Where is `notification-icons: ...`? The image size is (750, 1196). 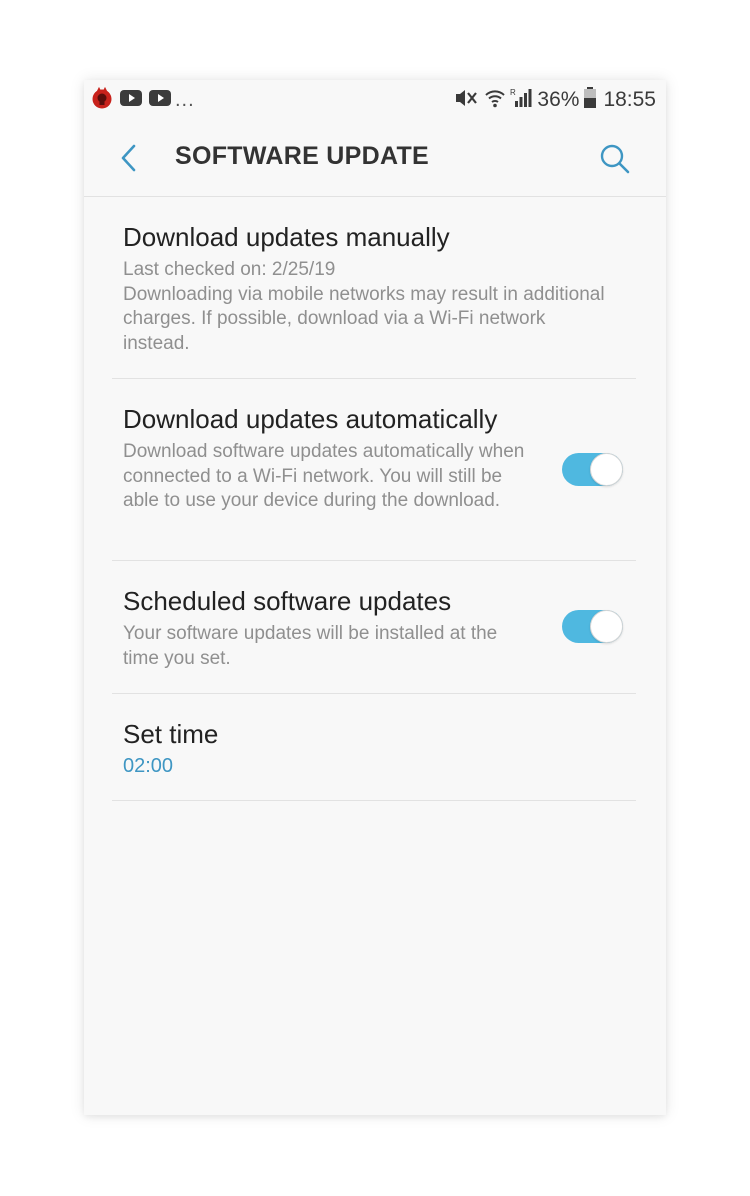
notification-icons: ... is located at coordinates (143, 100).